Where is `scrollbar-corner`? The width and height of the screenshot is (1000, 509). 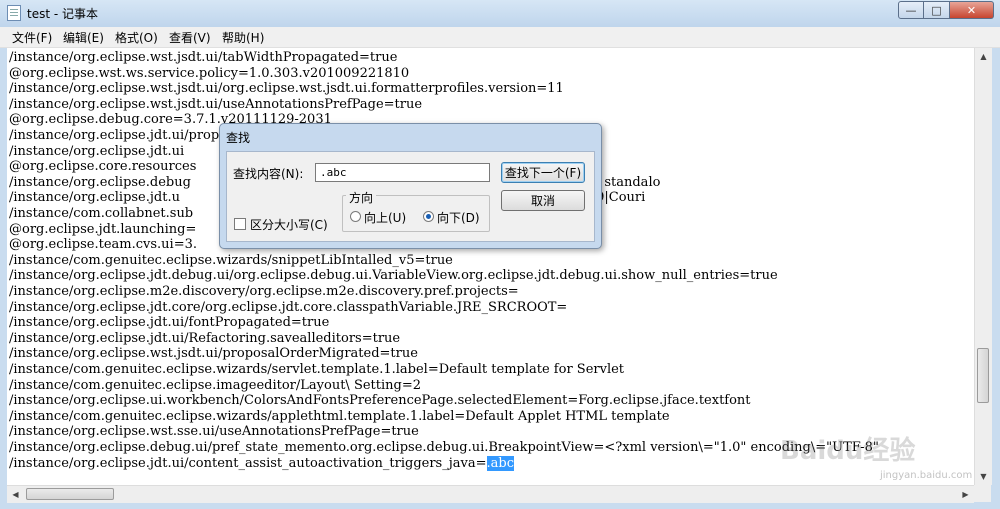
scrollbar-corner is located at coordinates (982, 493).